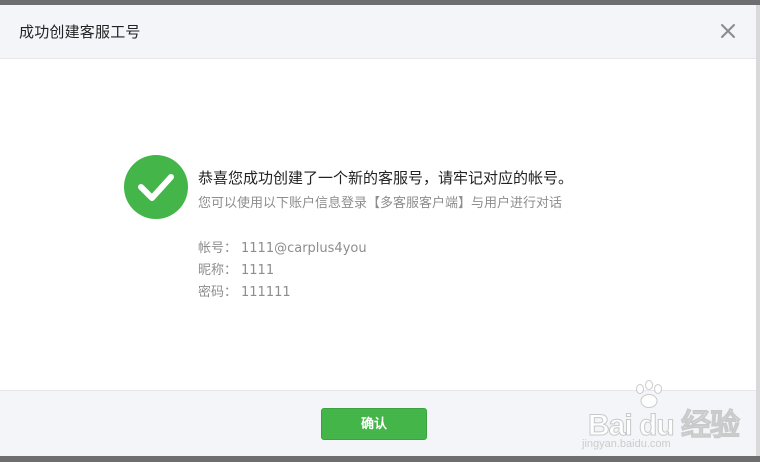 The image size is (760, 462). I want to click on account-row: 帐号： 1111@carplus4you, so click(282, 246).